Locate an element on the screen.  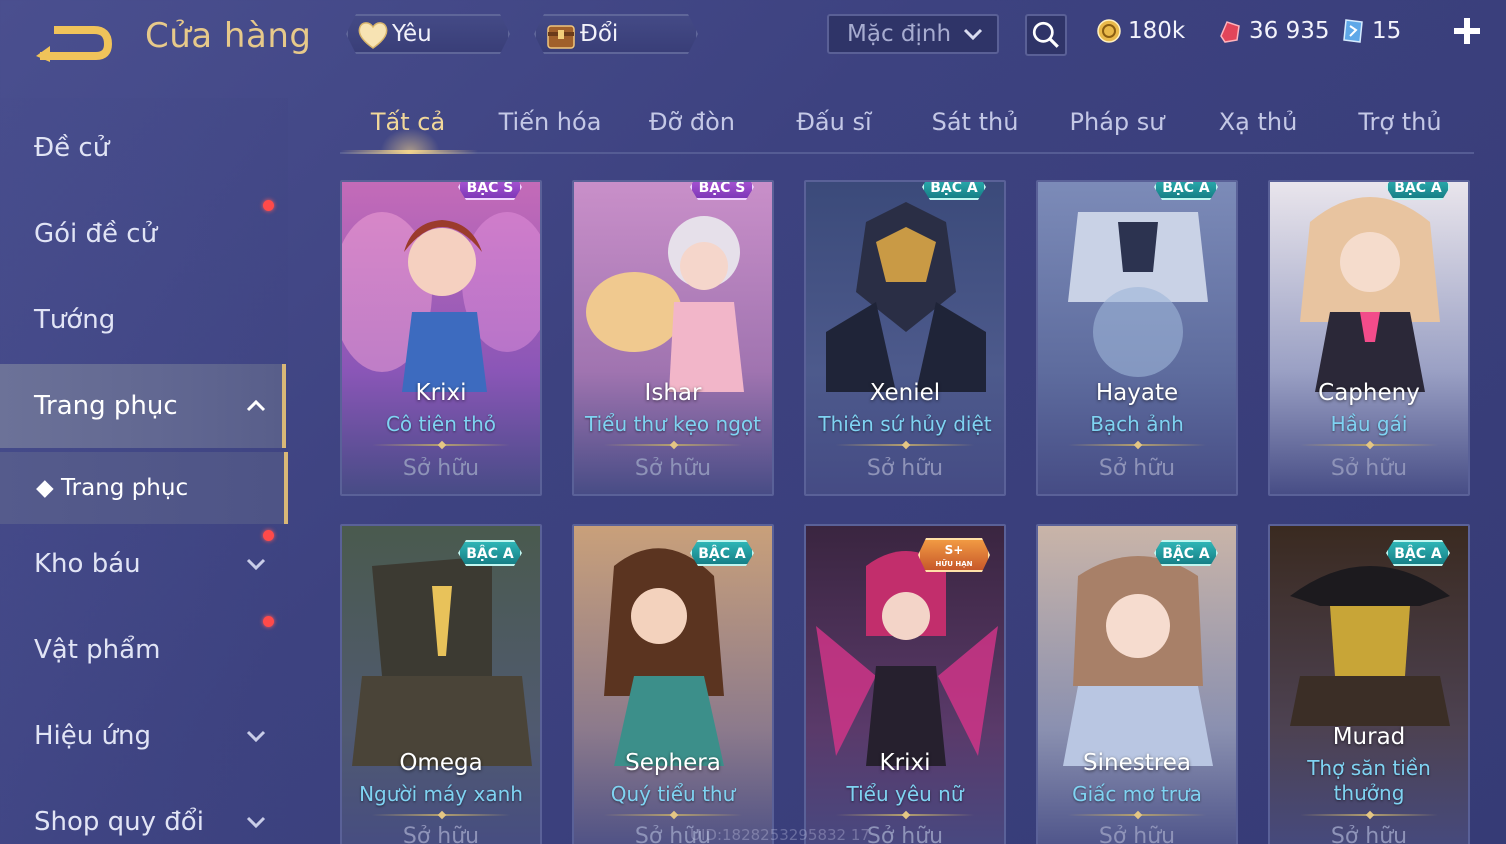
tab-mage: Pháp sư is located at coordinates (1117, 122).